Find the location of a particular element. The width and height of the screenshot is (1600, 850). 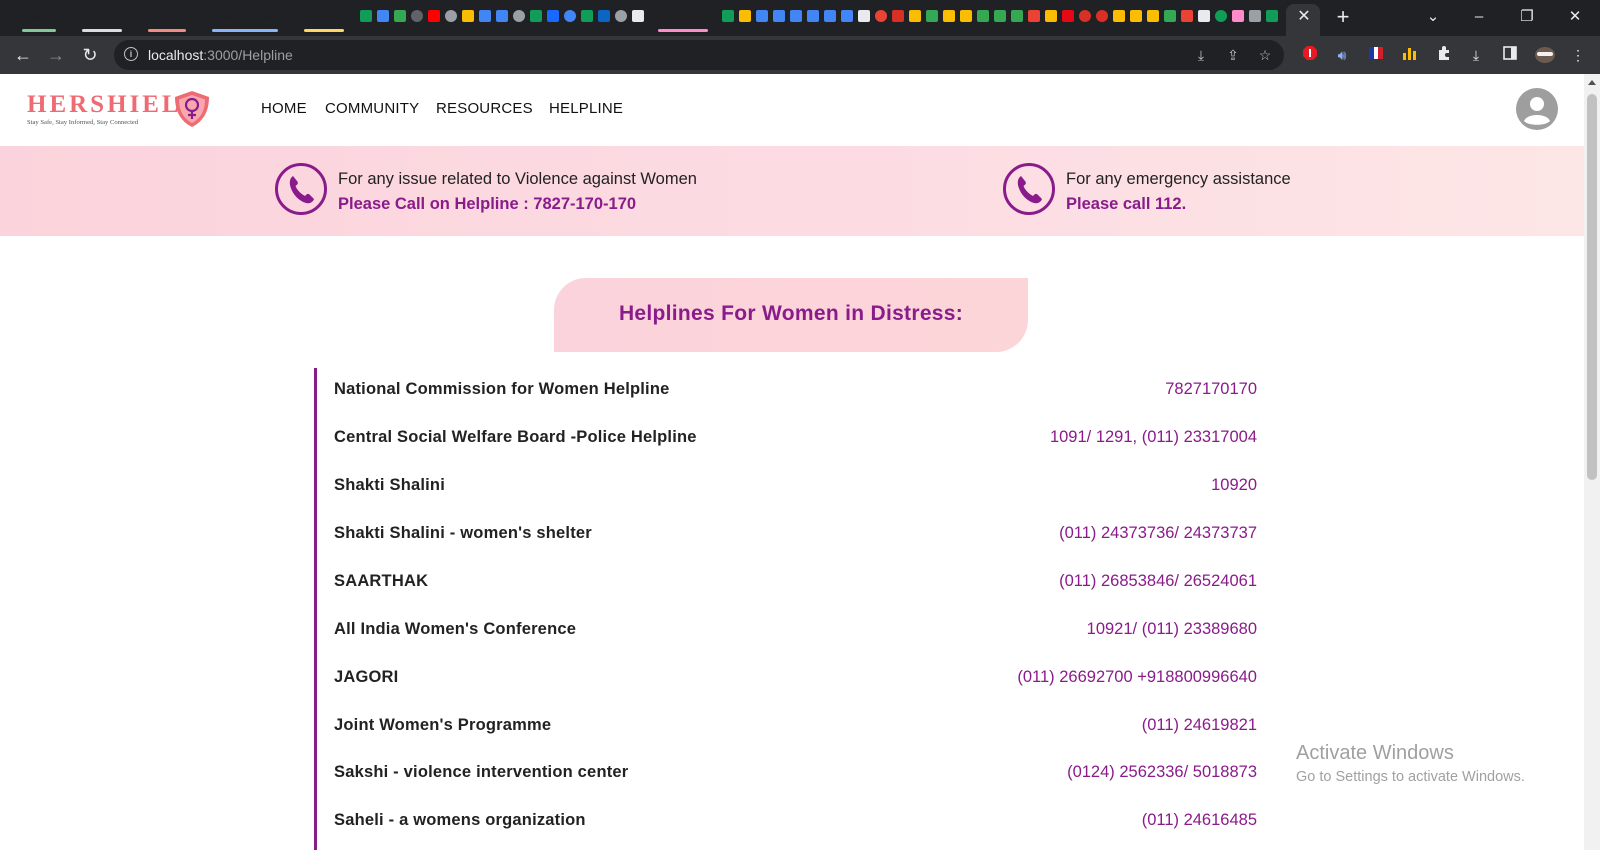

helpline-number: (011) 26853846/ 26524061 is located at coordinates (1158, 581).